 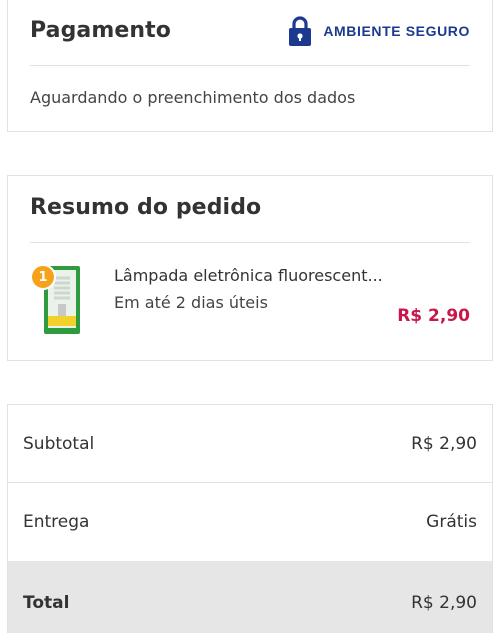 What do you see at coordinates (300, 31) in the screenshot?
I see `lock-icon` at bounding box center [300, 31].